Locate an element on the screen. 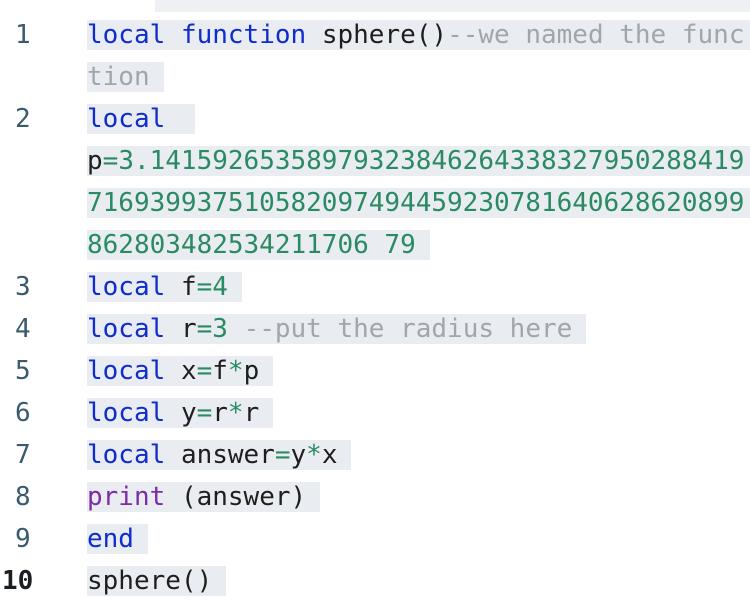 The height and width of the screenshot is (604, 750). code-line-current: 10 sphere() is located at coordinates (375, 581).